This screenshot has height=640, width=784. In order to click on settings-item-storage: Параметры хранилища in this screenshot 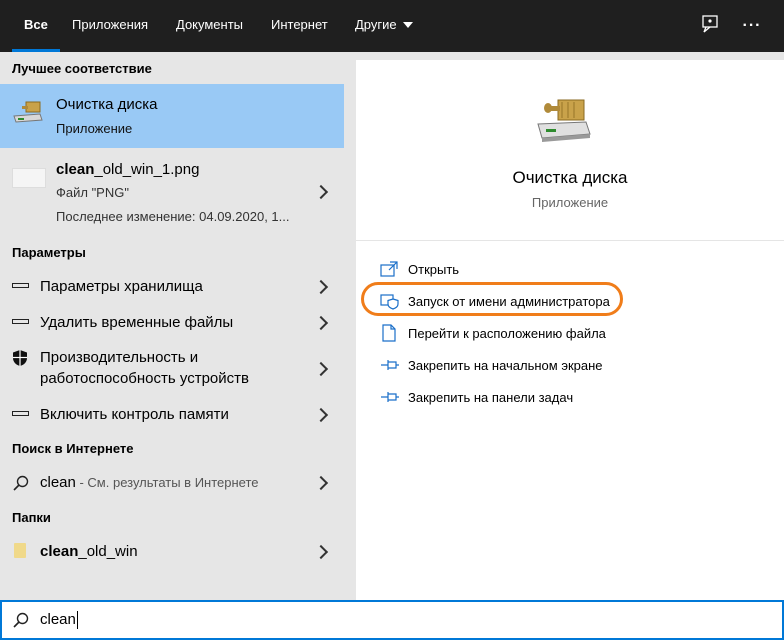, I will do `click(172, 287)`.